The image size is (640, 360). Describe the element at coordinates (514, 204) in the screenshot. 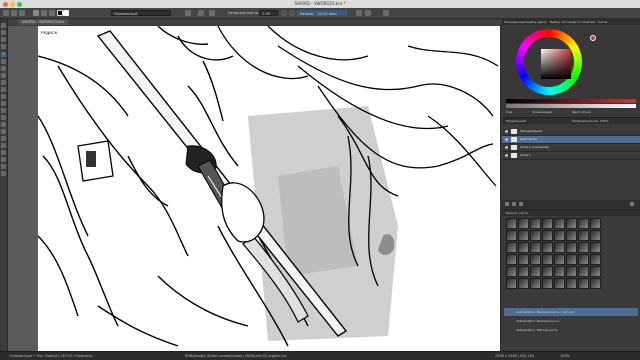

I see `duplicate-layer-icon` at that location.